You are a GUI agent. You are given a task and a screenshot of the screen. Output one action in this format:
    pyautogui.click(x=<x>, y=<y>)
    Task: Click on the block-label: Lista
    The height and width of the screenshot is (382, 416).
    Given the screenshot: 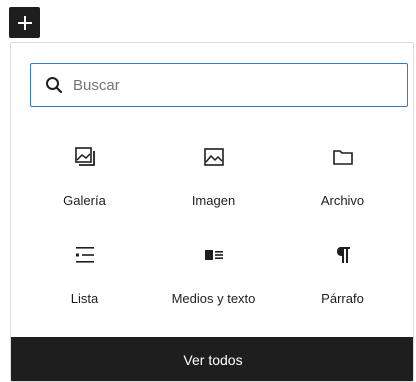 What is the action you would take?
    pyautogui.click(x=84, y=298)
    